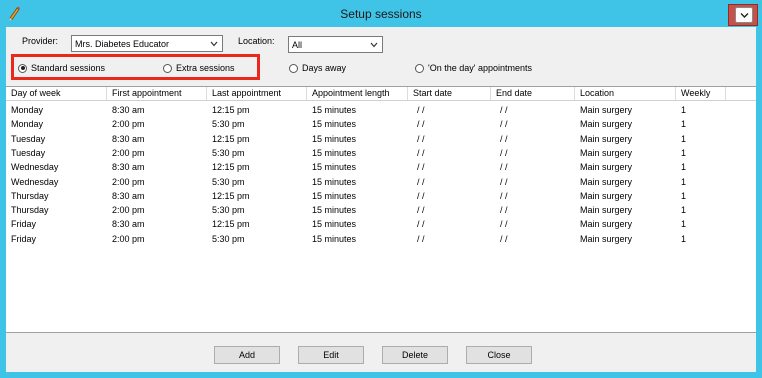  I want to click on cell-day-of-week: Thursday, so click(30, 195).